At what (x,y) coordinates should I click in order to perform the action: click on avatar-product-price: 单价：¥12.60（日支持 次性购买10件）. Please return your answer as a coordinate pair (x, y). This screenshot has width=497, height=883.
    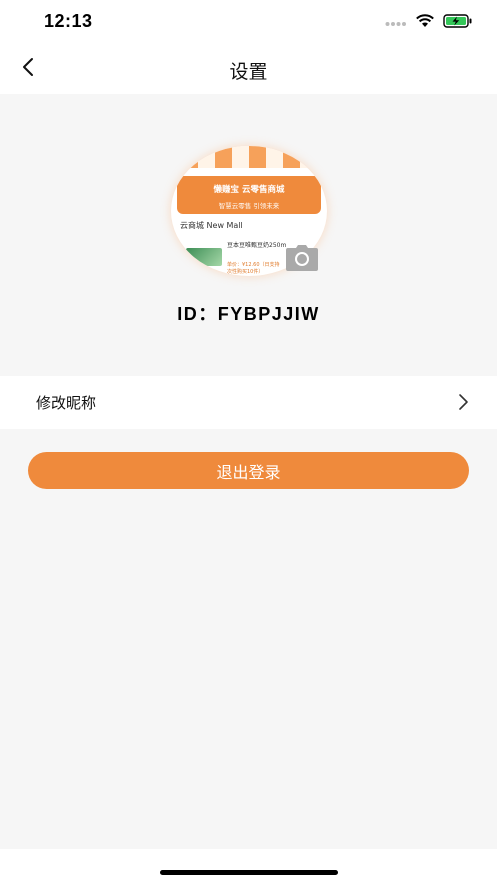
    Looking at the image, I should click on (253, 269).